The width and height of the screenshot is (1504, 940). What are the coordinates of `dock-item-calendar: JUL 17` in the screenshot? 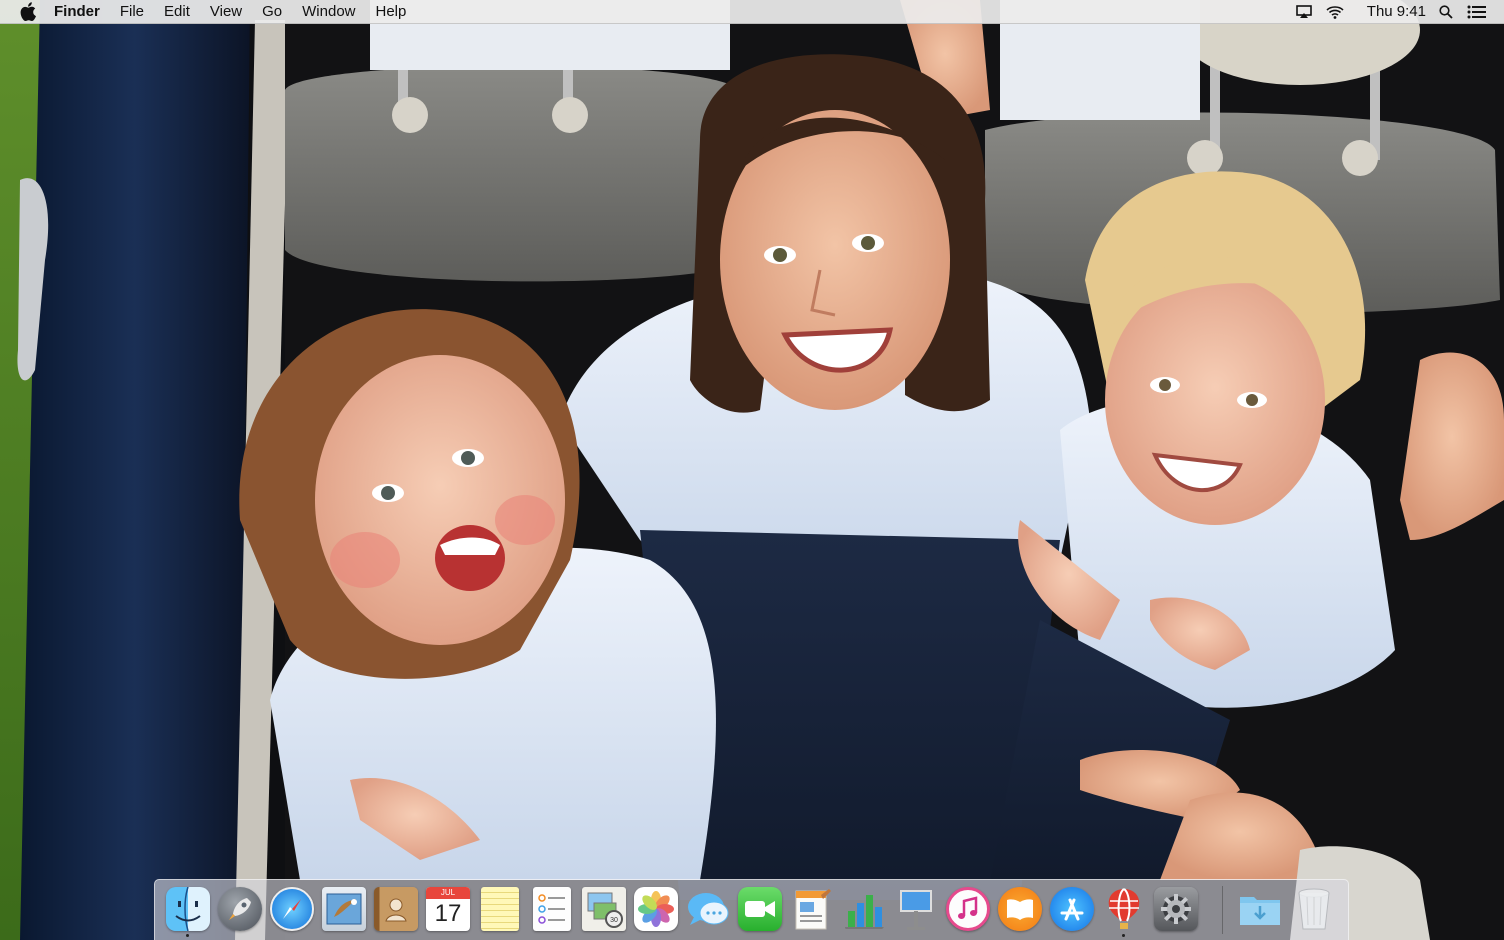 It's located at (448, 909).